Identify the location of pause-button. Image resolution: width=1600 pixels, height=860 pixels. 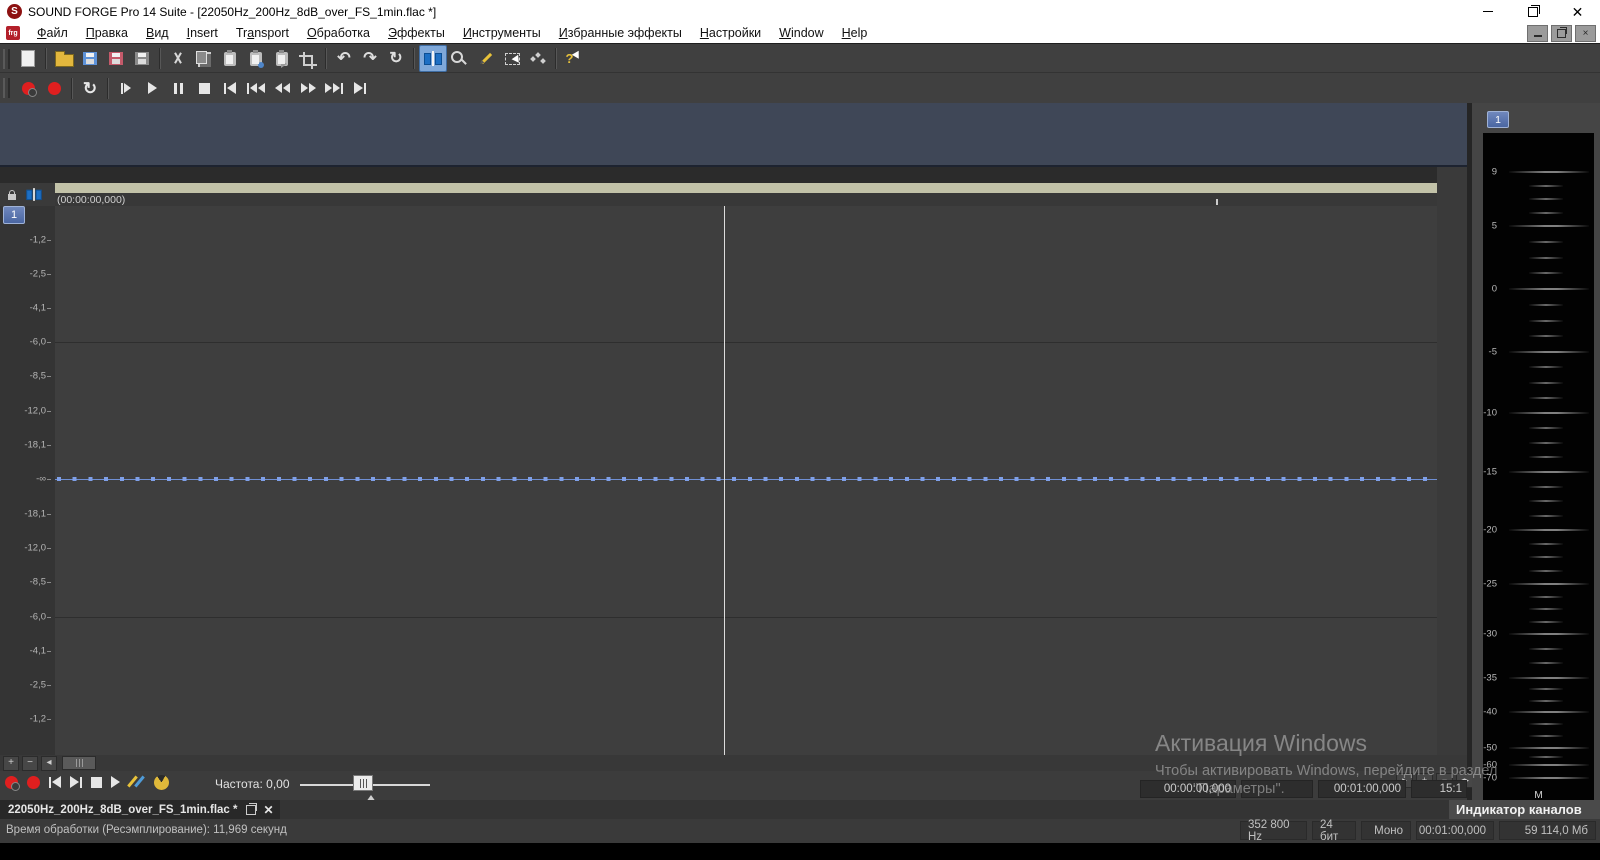
(178, 88).